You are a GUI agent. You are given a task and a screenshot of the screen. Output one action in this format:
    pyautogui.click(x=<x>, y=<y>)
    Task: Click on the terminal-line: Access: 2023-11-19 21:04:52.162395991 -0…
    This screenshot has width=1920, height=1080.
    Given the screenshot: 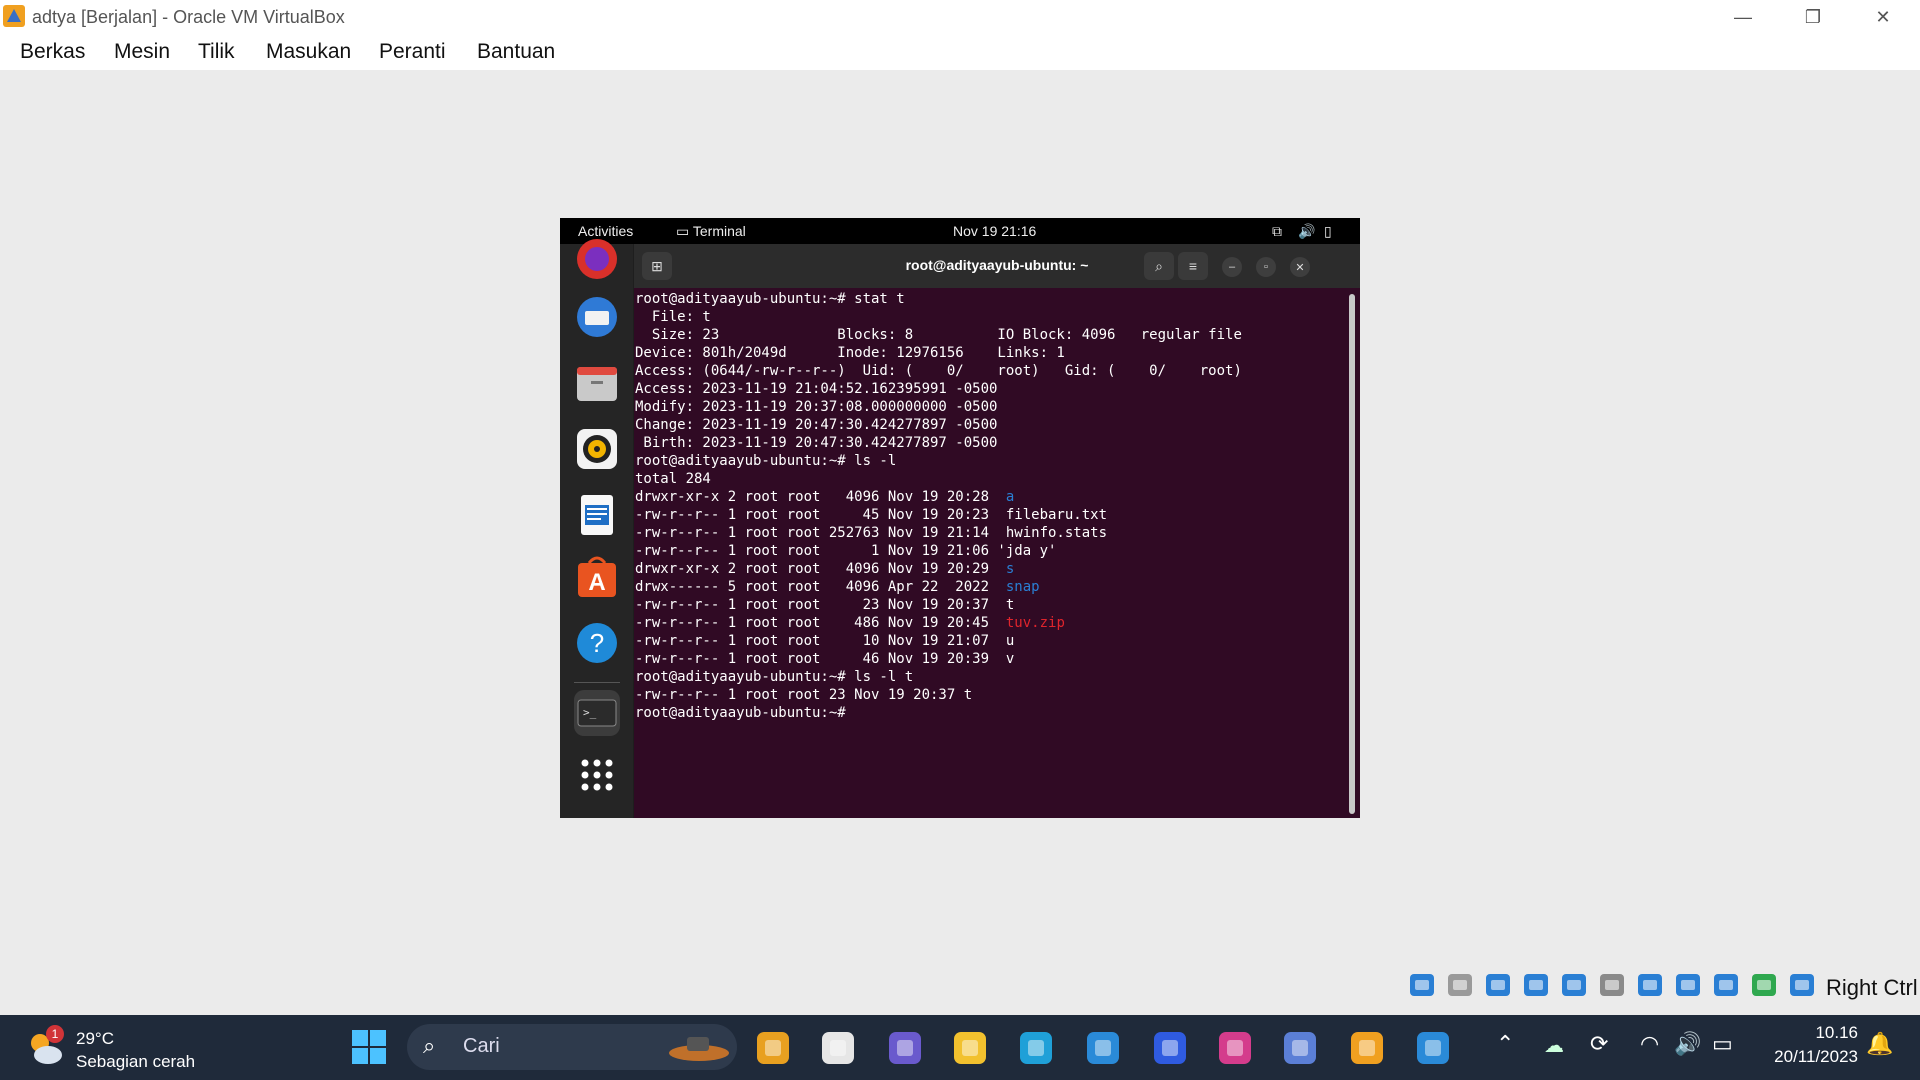 What is the action you would take?
    pyautogui.click(x=985, y=389)
    